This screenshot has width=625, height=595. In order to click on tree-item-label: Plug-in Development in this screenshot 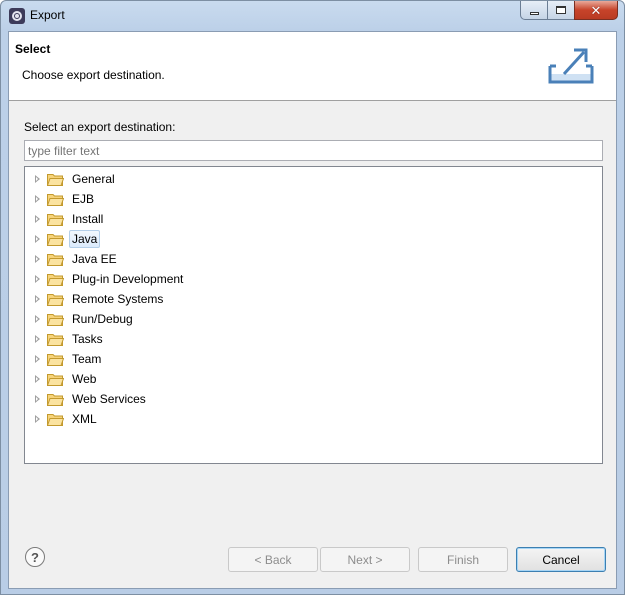, I will do `click(128, 279)`.